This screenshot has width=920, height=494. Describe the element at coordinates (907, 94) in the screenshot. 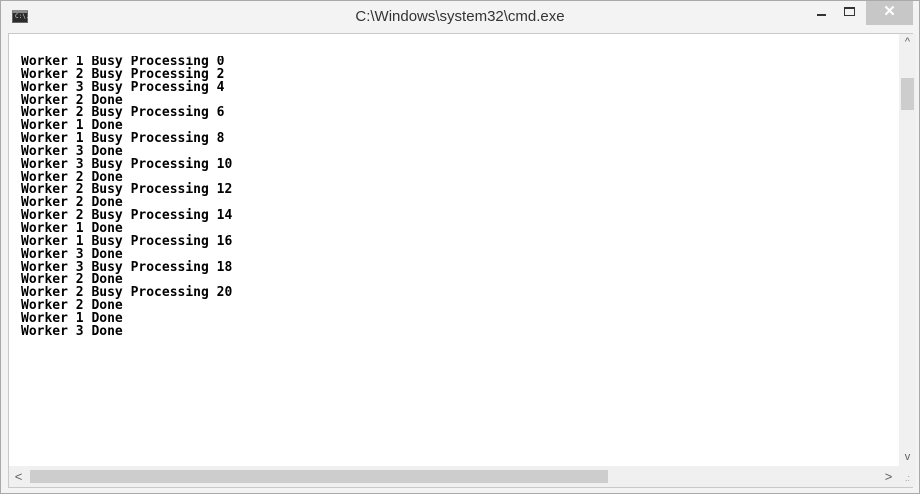

I see `vertical-scroll-thumb` at that location.